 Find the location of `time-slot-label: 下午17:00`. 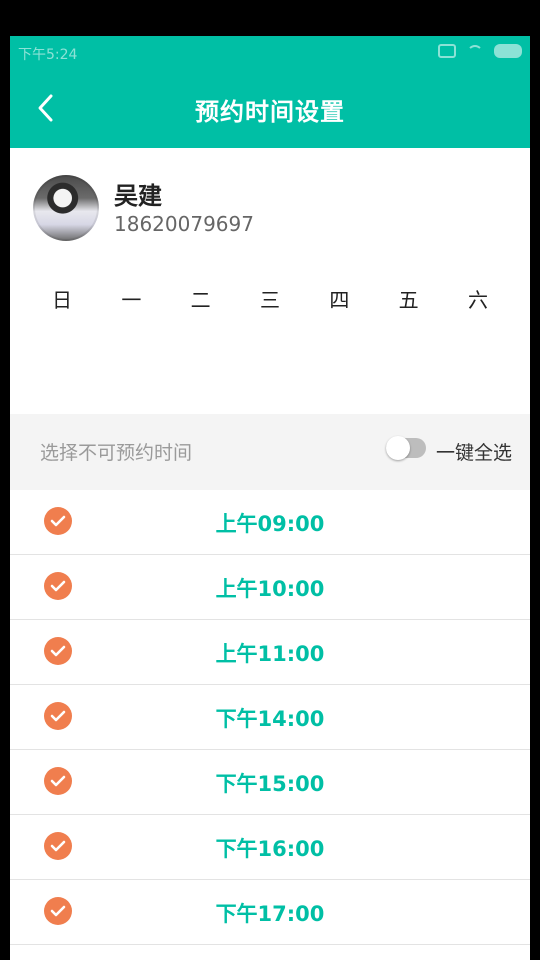

time-slot-label: 下午17:00 is located at coordinates (270, 914).